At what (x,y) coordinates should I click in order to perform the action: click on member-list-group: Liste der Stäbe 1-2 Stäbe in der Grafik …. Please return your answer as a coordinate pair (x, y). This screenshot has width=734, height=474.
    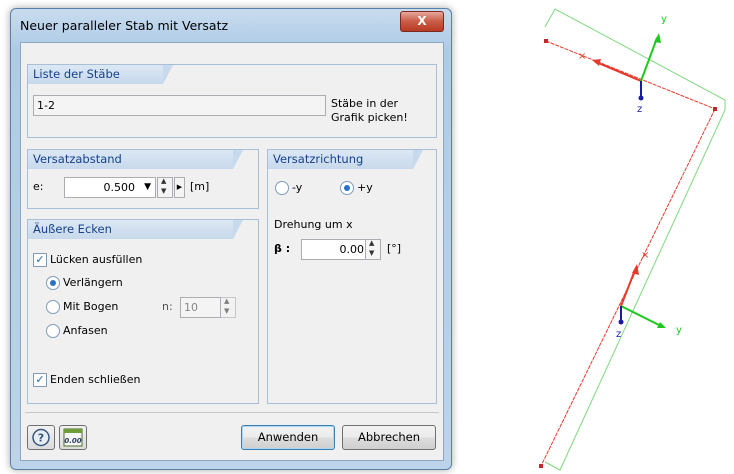
    Looking at the image, I should click on (232, 101).